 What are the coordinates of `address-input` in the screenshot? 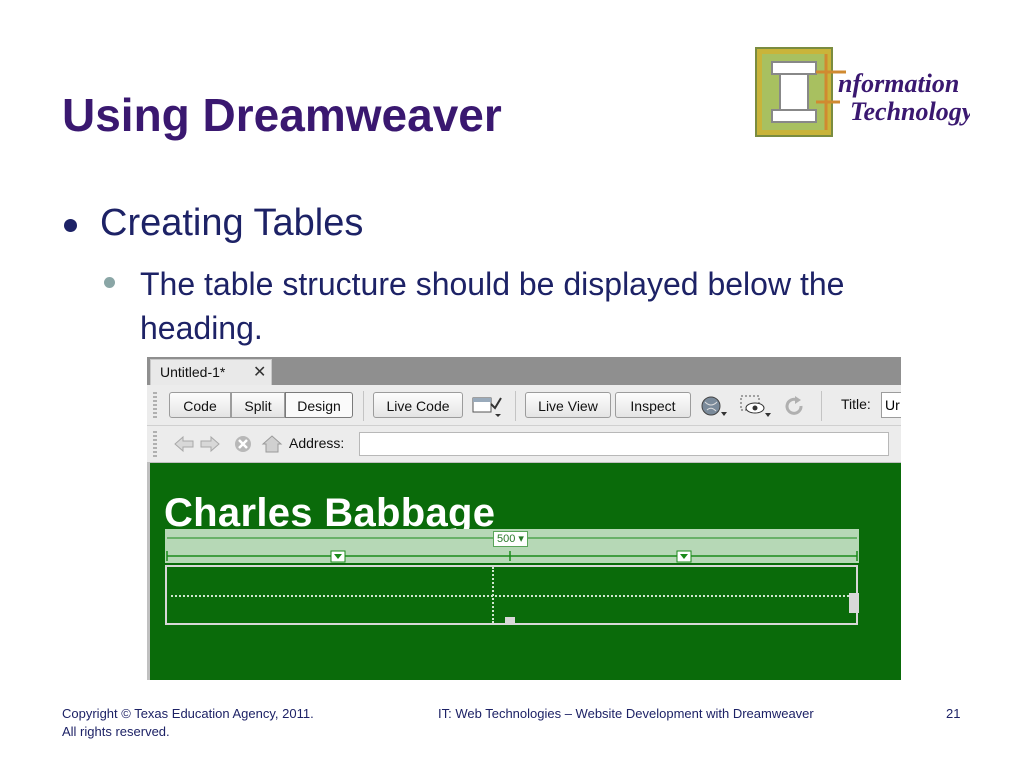 It's located at (624, 444).